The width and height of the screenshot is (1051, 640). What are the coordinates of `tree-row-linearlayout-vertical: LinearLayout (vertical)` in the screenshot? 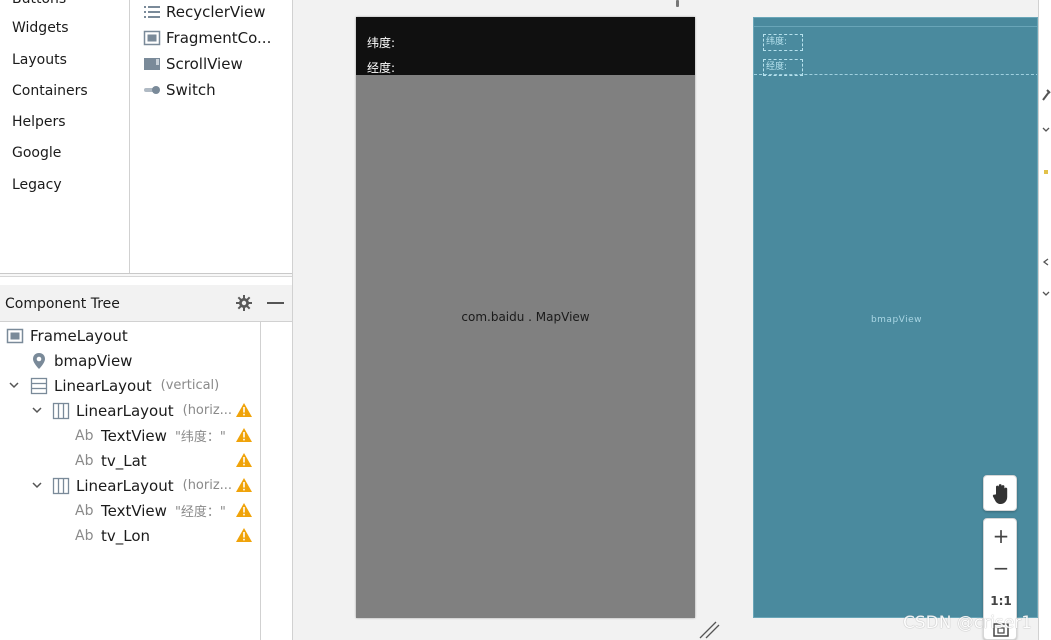 It's located at (124, 385).